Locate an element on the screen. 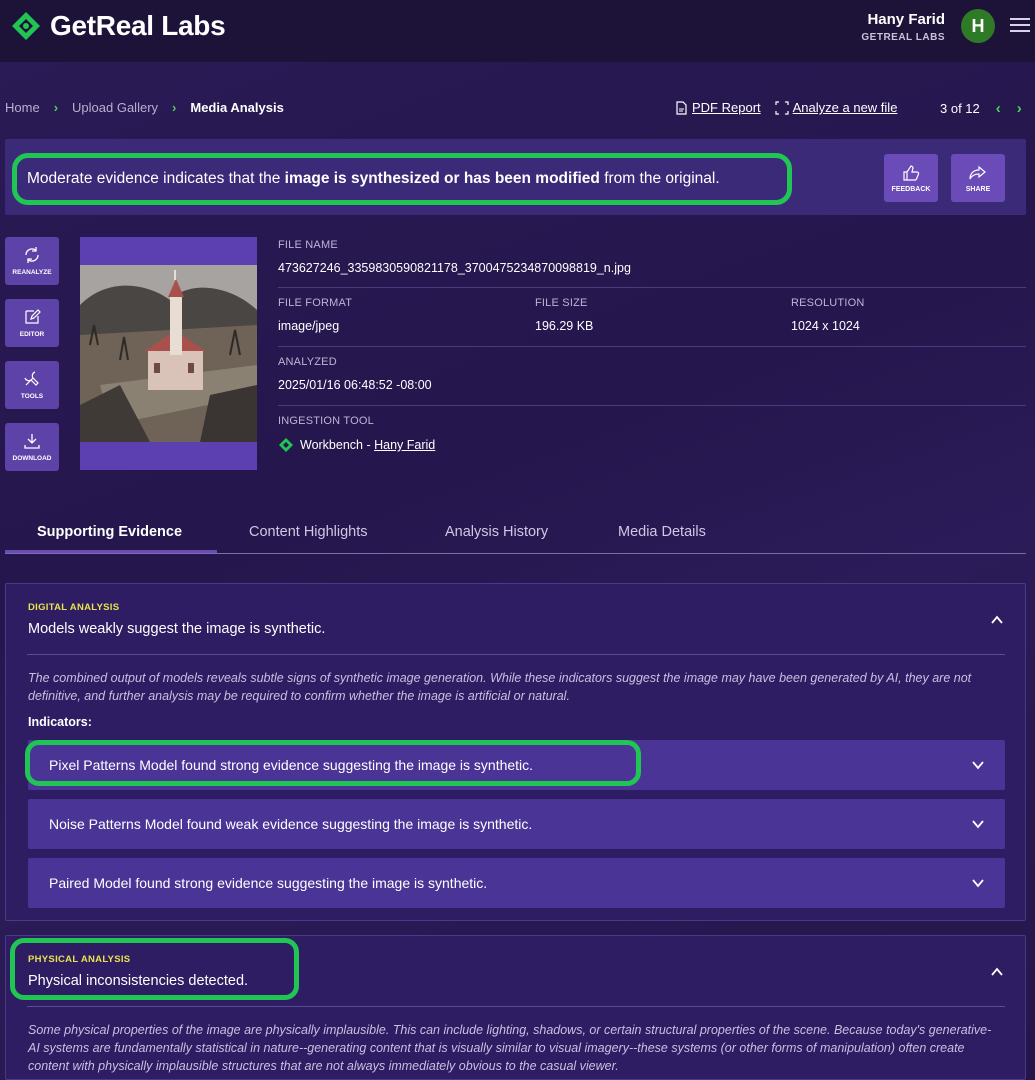  resolution-block: RESOLUTION 1024 x 1024 is located at coordinates (828, 315).